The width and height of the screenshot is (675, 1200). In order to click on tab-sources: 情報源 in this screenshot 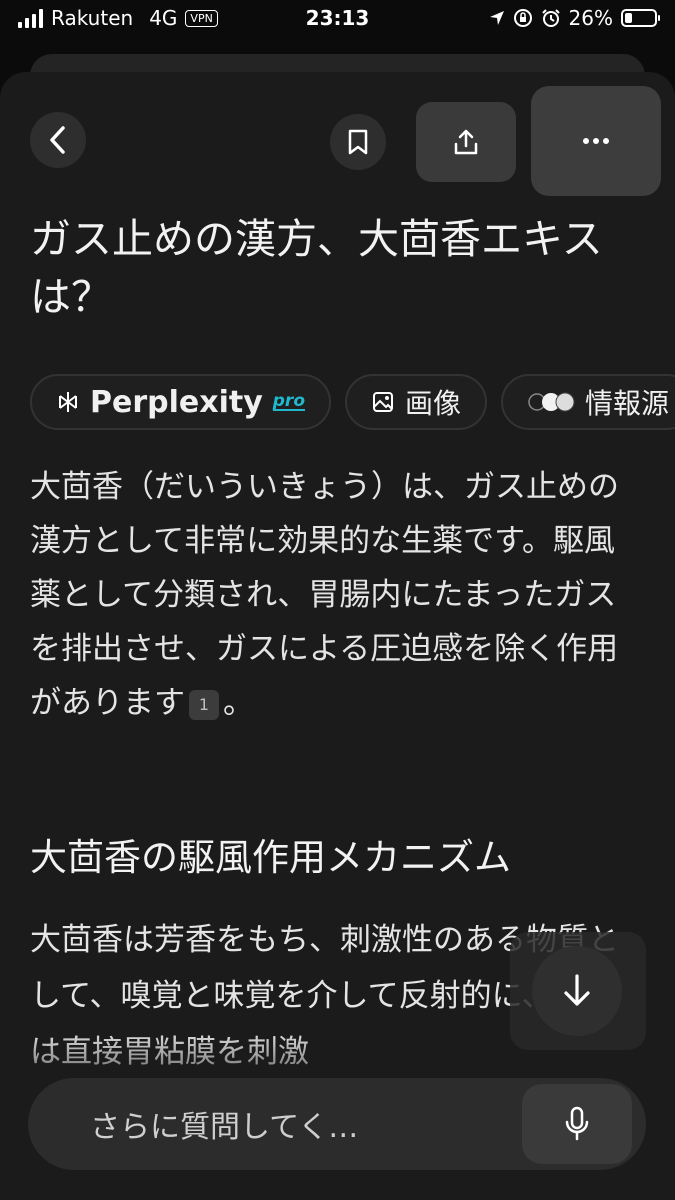, I will do `click(588, 402)`.